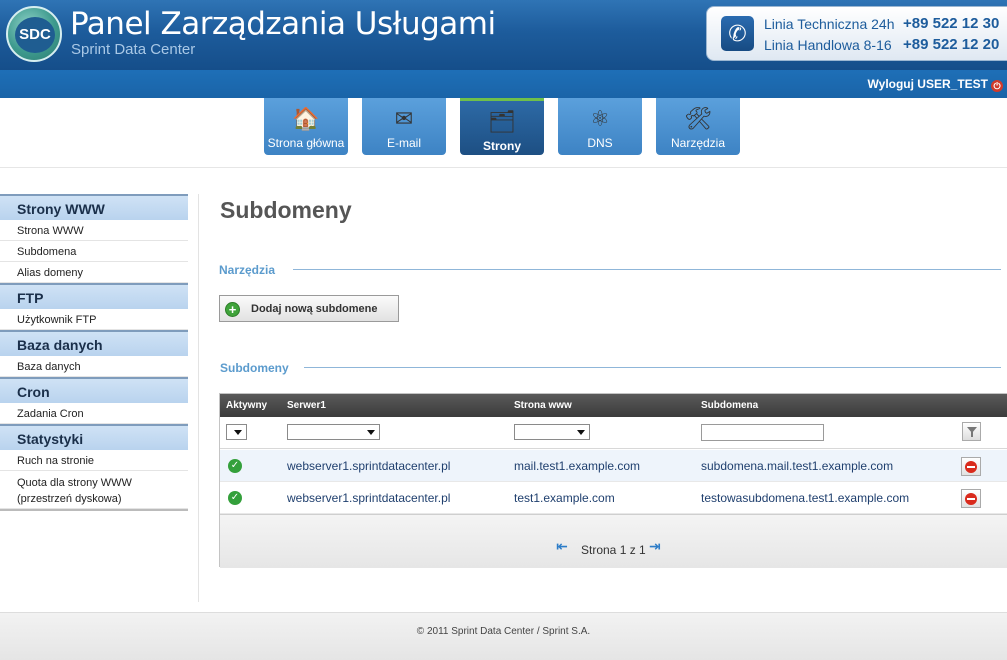 This screenshot has width=1007, height=660. I want to click on tab-sites-label: Strony, so click(501, 146).